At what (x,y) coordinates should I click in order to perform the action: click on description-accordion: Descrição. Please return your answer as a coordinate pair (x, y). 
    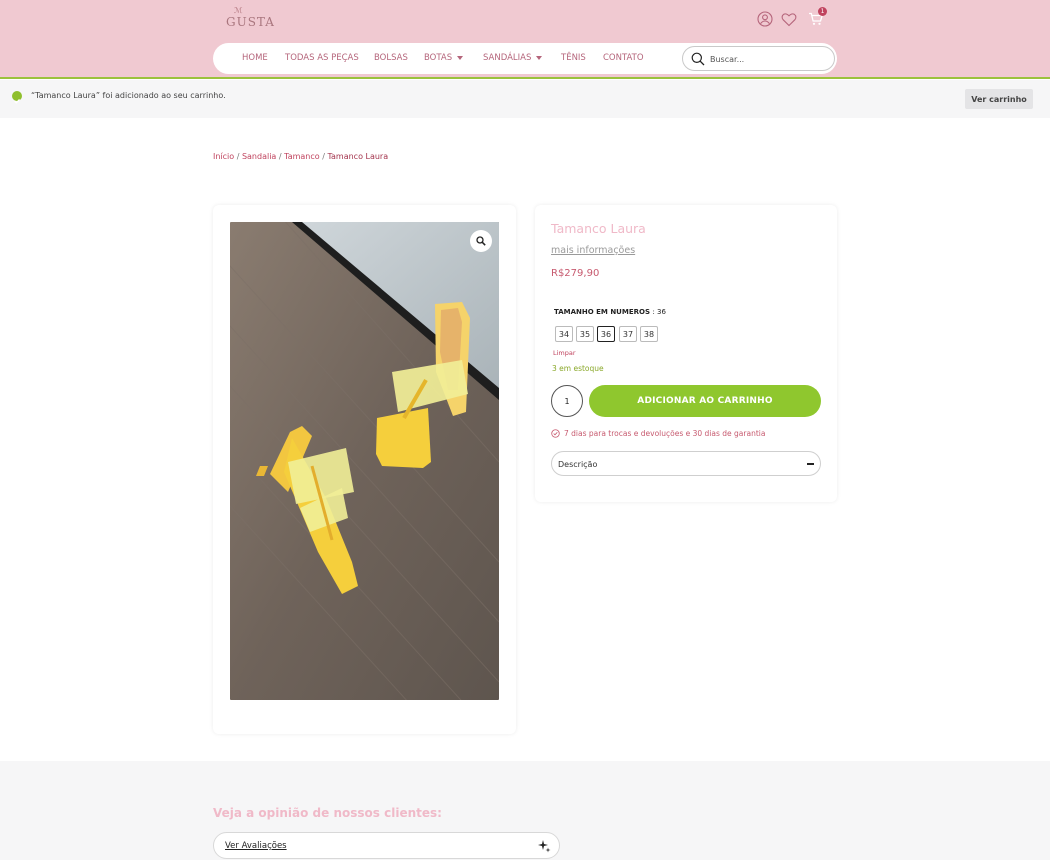
    Looking at the image, I should click on (686, 463).